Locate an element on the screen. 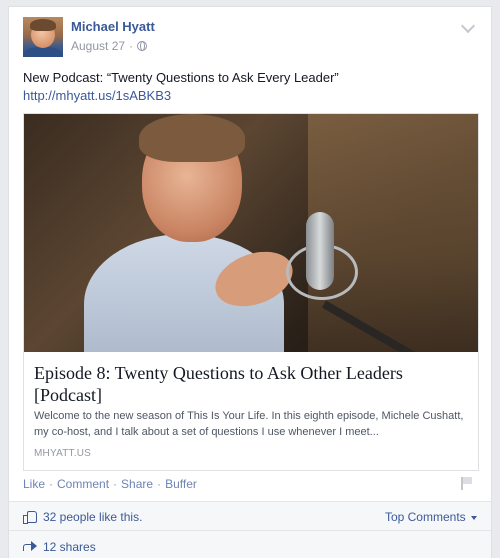 Image resolution: width=500 pixels, height=558 pixels. post-link: http://mhyatt.us/1sABKB3 is located at coordinates (251, 96).